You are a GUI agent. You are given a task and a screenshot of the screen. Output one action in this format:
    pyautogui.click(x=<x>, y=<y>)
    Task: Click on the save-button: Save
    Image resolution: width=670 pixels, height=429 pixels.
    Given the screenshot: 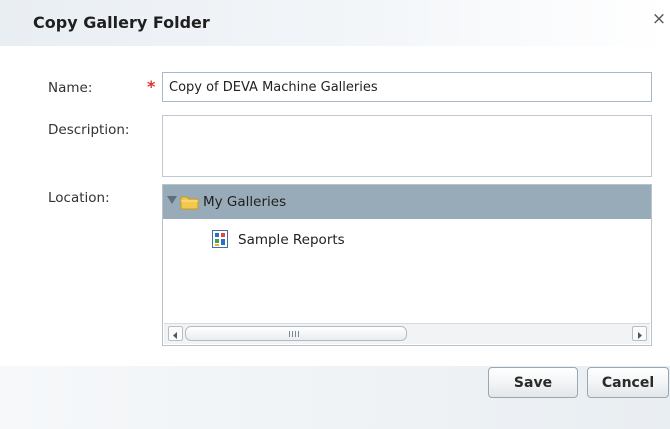 What is the action you would take?
    pyautogui.click(x=533, y=382)
    